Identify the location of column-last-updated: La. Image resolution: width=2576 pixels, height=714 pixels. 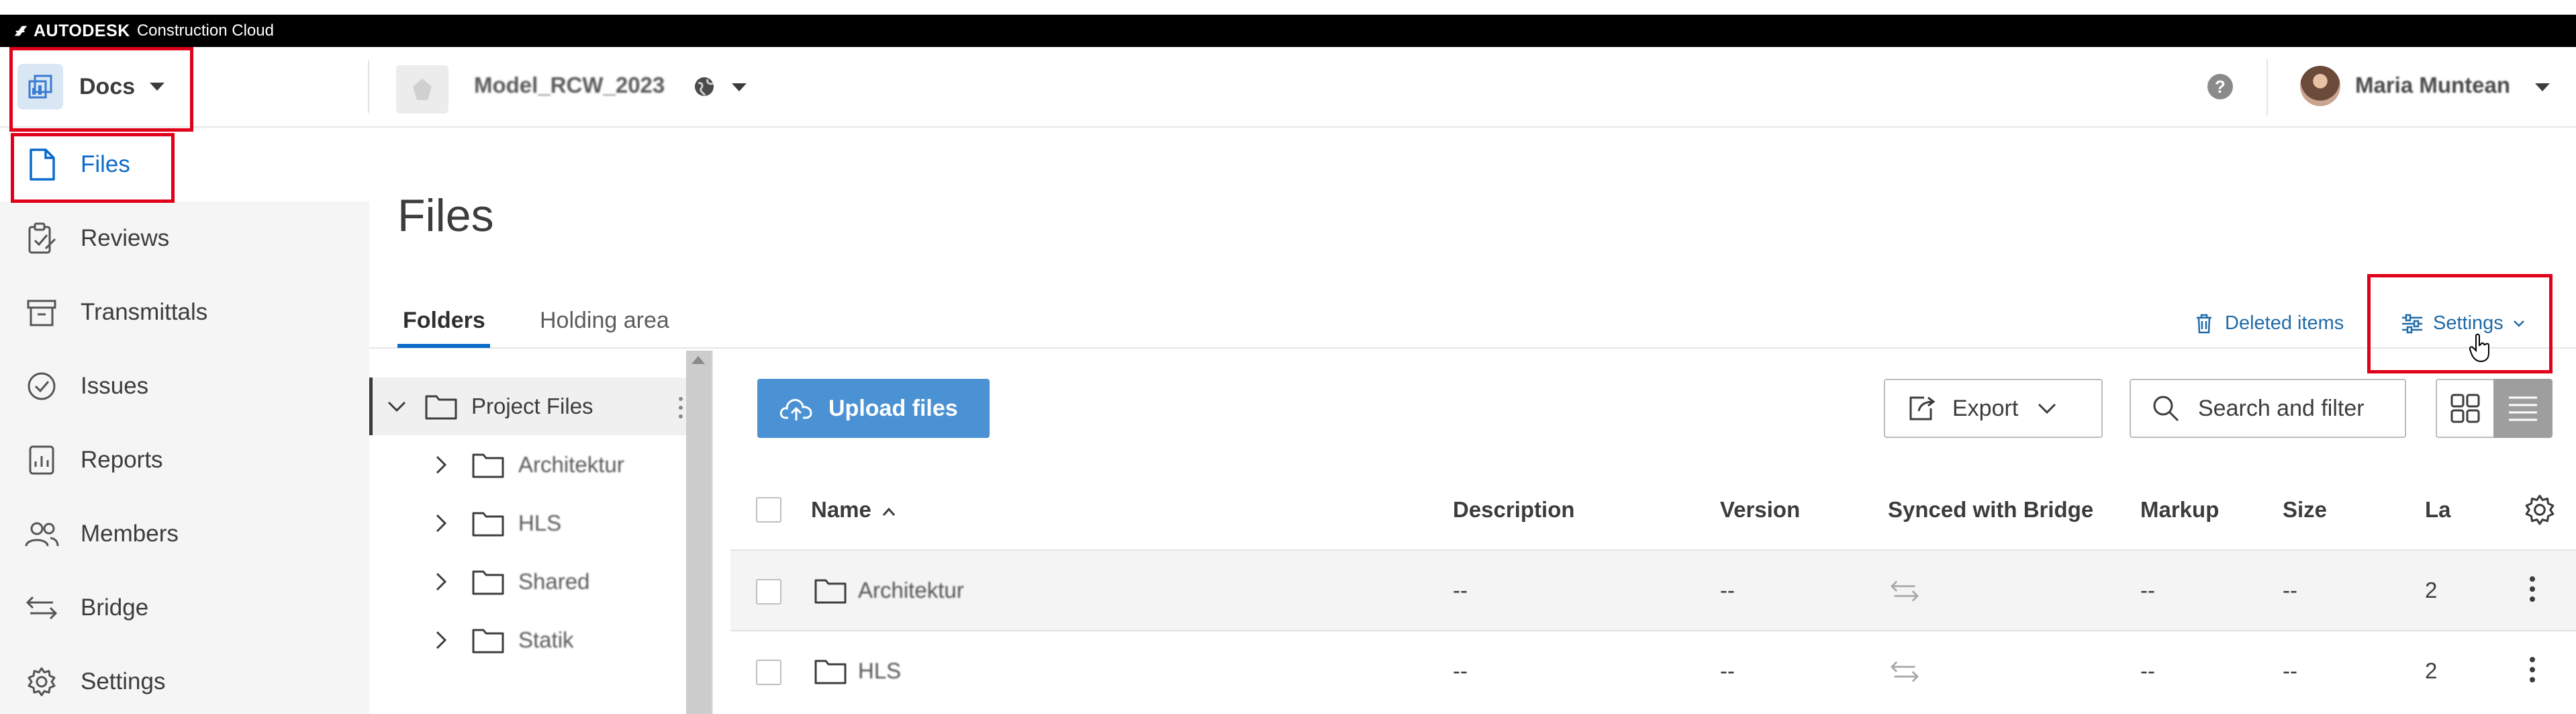
(2442, 510).